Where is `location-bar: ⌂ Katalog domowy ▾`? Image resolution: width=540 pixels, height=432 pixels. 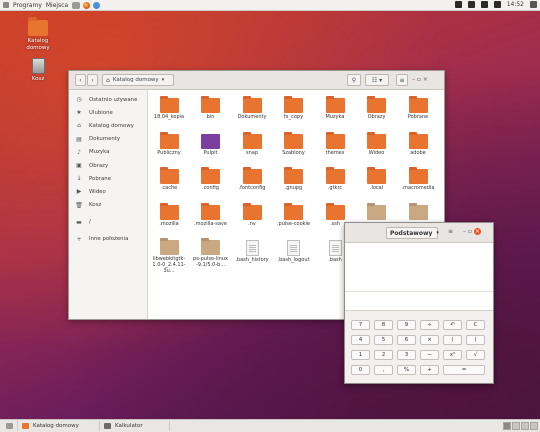 location-bar: ⌂ Katalog domowy ▾ is located at coordinates (138, 80).